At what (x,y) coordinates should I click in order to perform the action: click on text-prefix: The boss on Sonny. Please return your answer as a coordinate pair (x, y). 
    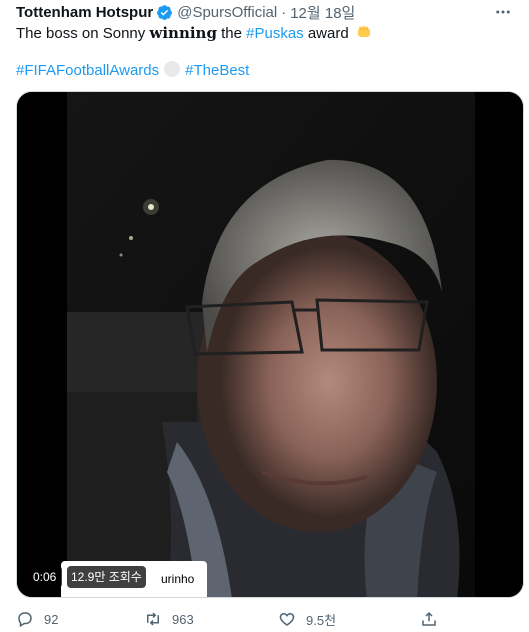
    Looking at the image, I should click on (83, 33).